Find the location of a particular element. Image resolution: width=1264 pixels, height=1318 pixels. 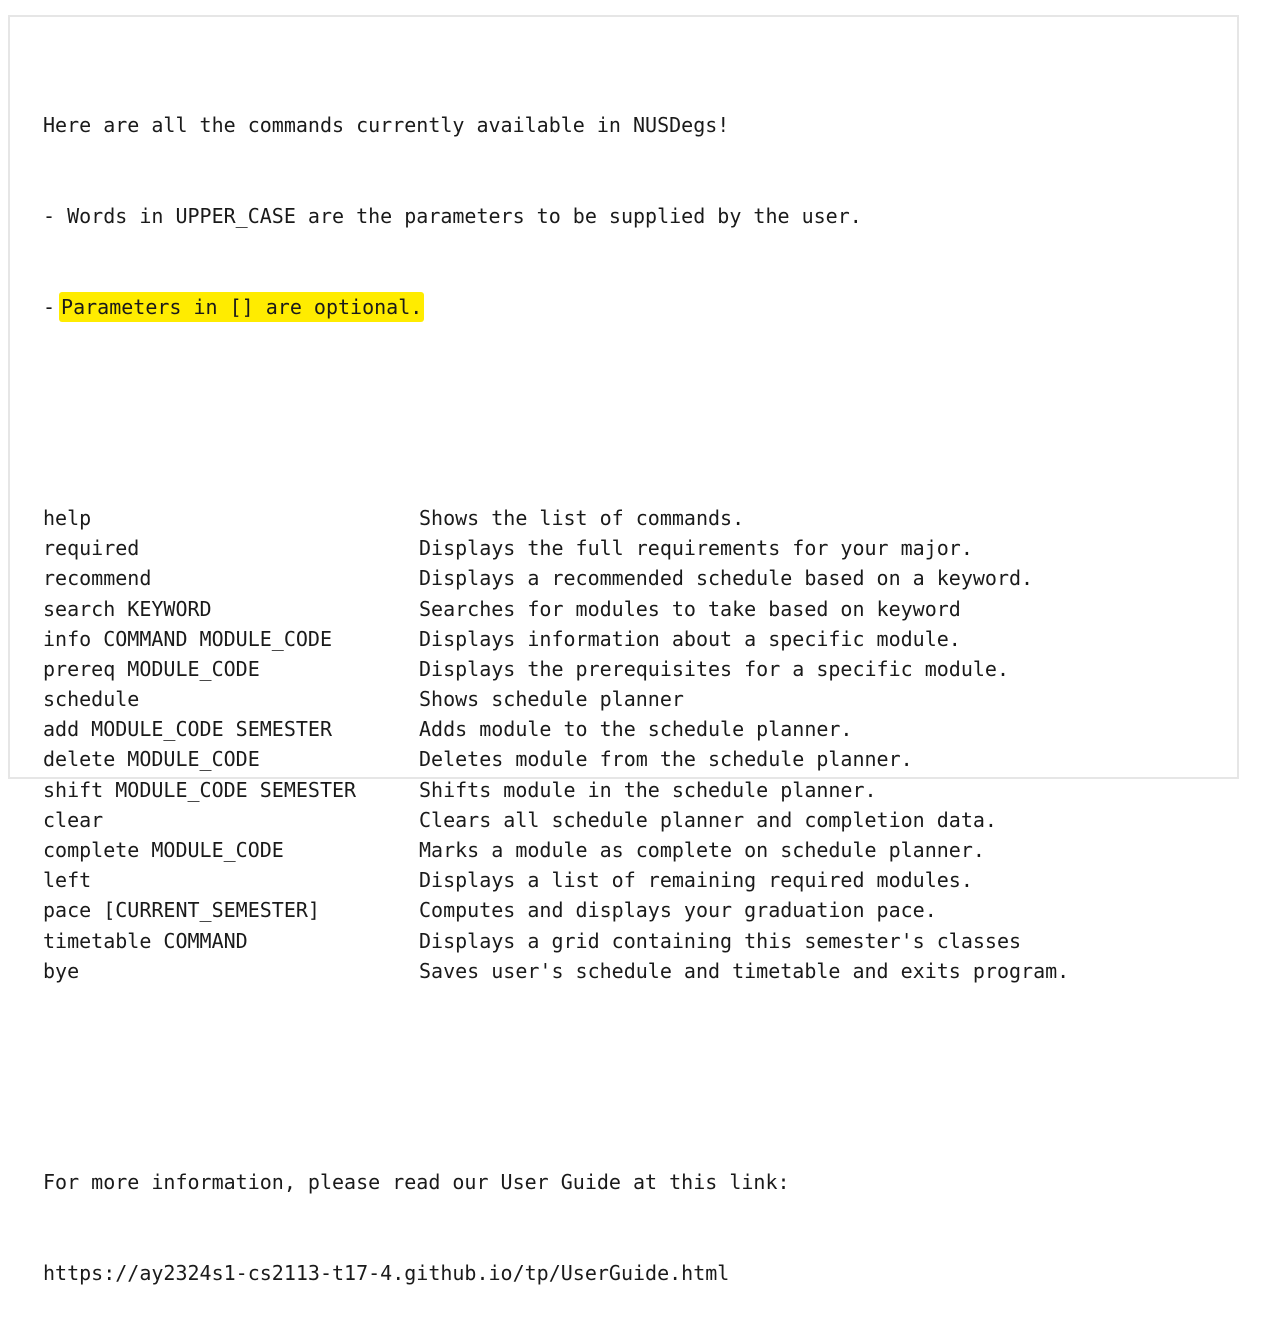

highlighted-optional-note: Parameters in [] are optional. is located at coordinates (242, 306).